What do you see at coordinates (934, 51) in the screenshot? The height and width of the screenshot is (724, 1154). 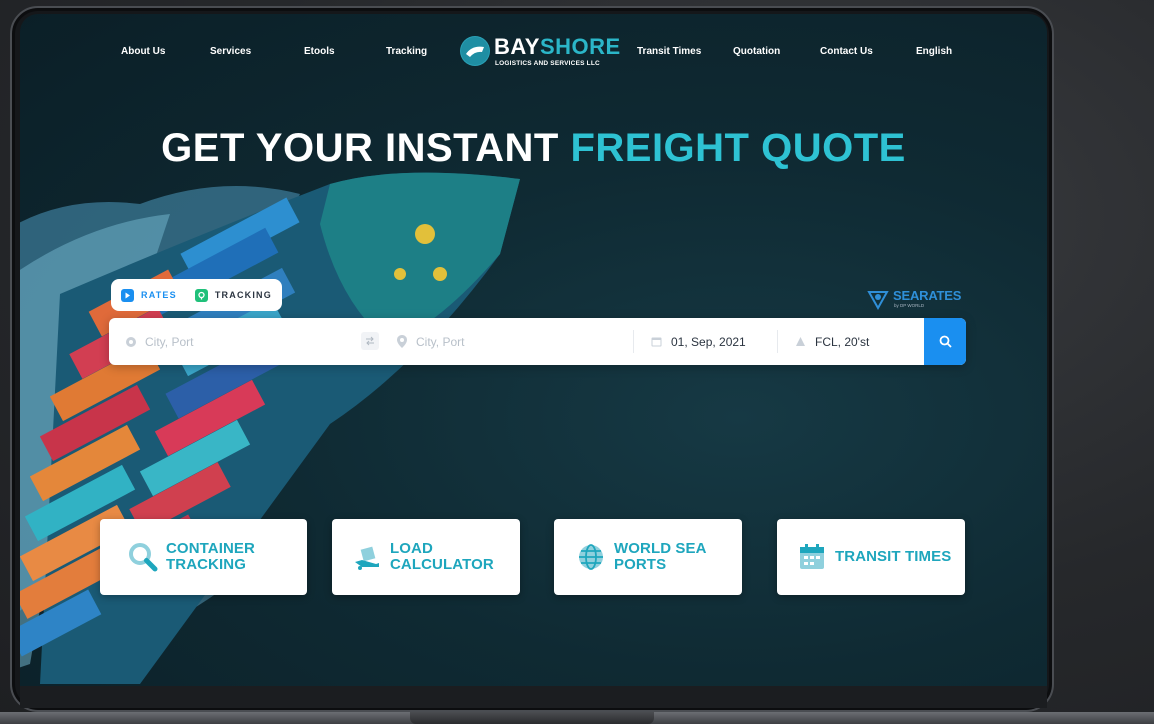 I see `nav-language: English` at bounding box center [934, 51].